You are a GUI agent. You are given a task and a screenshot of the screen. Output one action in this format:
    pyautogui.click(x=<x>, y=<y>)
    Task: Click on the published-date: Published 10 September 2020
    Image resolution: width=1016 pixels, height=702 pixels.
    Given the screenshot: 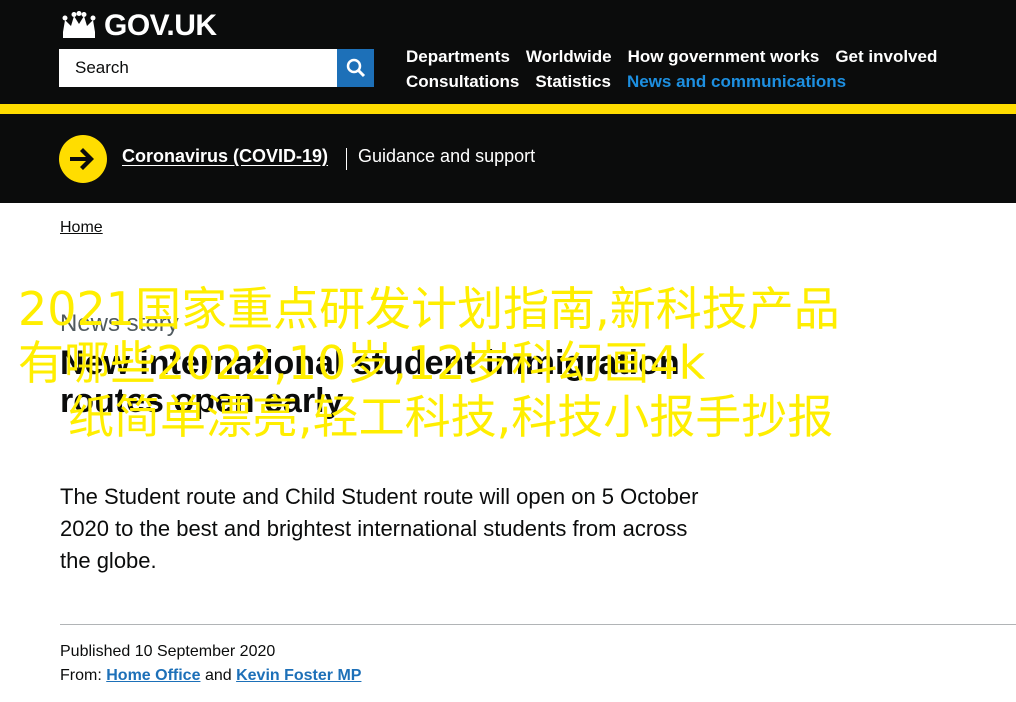 What is the action you would take?
    pyautogui.click(x=168, y=651)
    